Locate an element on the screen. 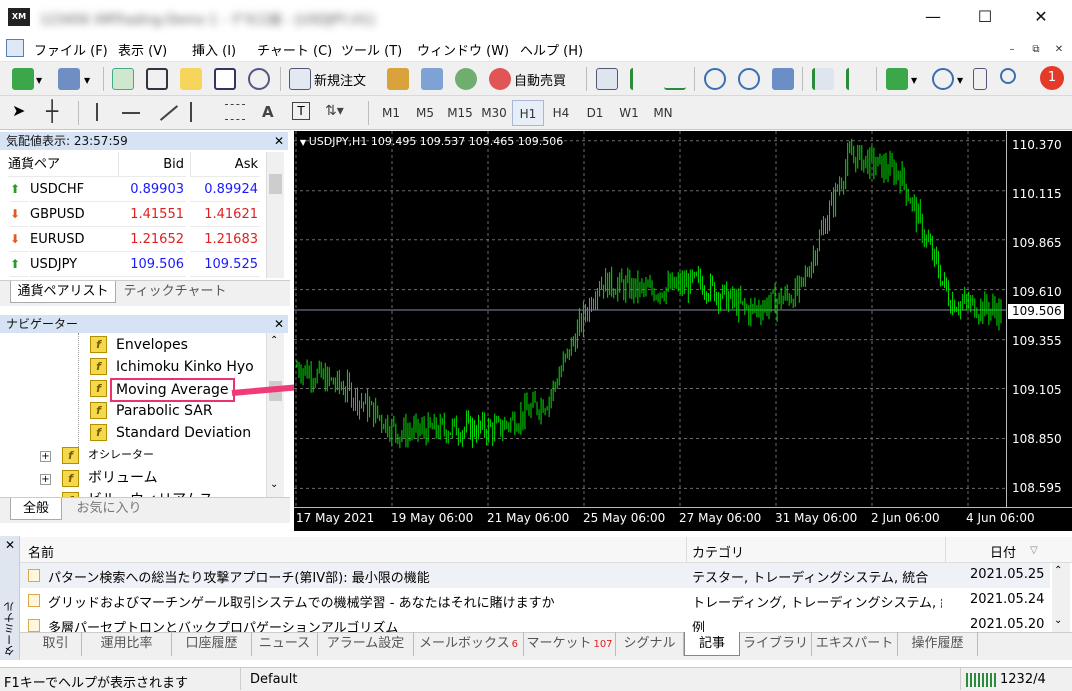 This screenshot has height=691, width=1072. tab-tick-chart: ティックチャート is located at coordinates (175, 292).